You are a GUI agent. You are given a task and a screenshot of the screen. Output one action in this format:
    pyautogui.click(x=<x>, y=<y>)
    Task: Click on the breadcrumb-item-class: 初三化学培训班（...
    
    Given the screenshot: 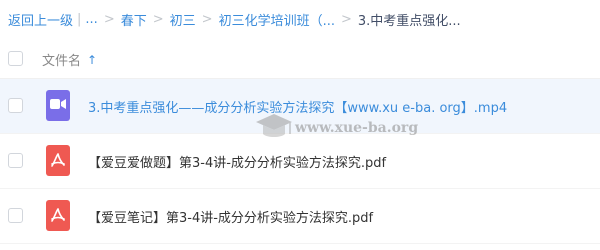 What is the action you would take?
    pyautogui.click(x=277, y=19)
    